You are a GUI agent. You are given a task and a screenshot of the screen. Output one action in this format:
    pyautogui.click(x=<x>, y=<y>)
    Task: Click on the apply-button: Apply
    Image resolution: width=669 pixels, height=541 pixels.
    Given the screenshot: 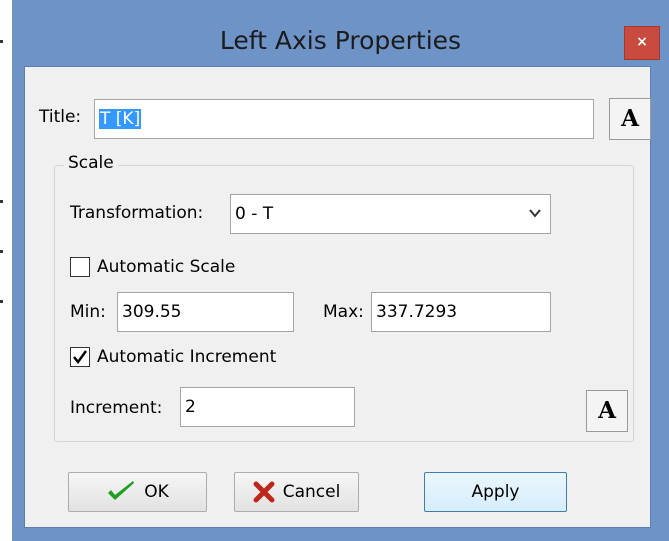 What is the action you would take?
    pyautogui.click(x=495, y=492)
    